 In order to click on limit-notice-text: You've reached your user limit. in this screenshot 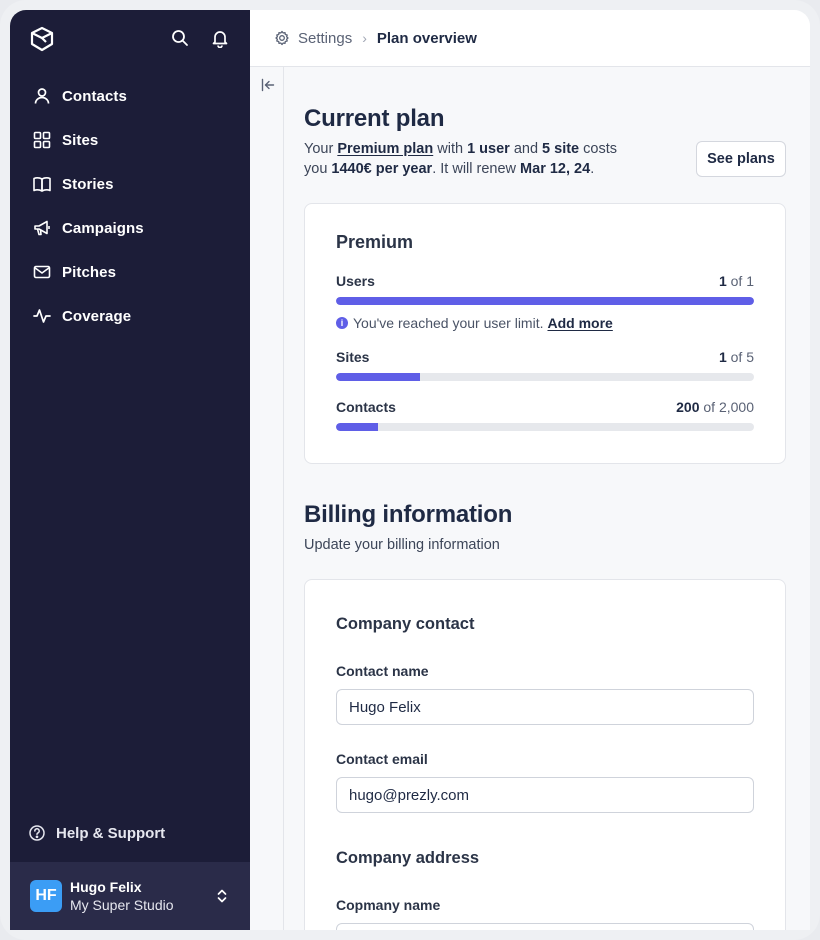, I will do `click(448, 323)`.